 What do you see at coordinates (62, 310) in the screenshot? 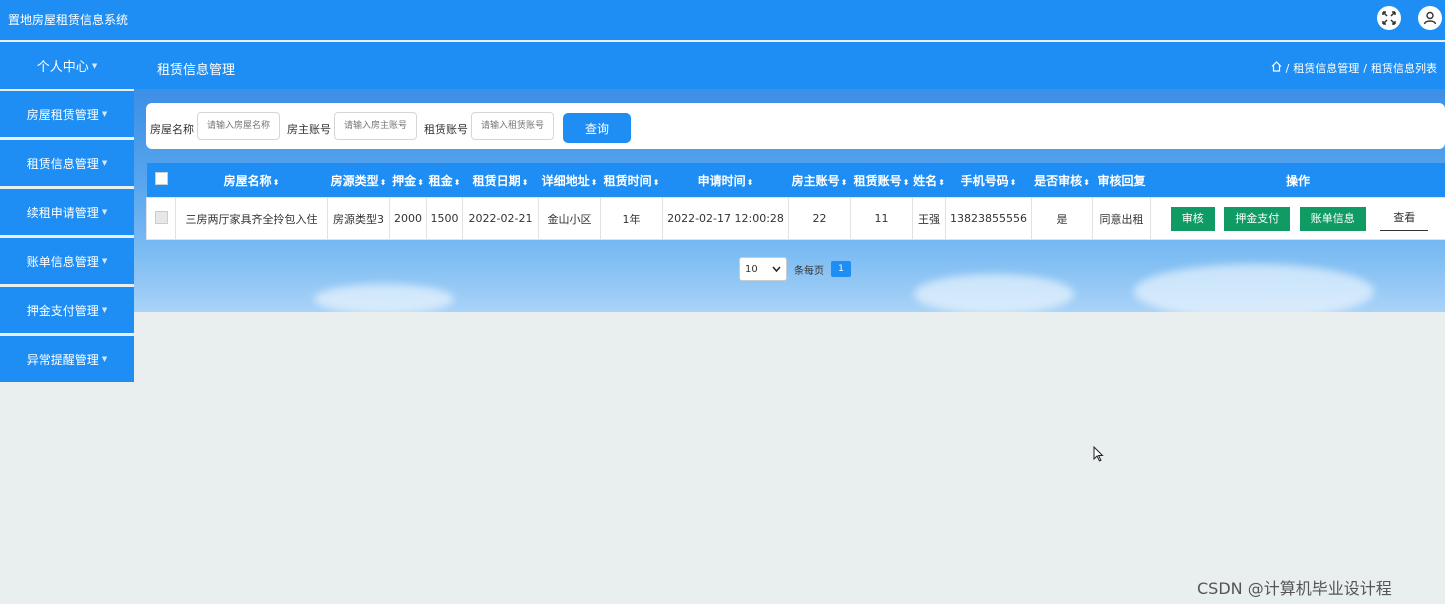
I see `sidebar-item-label: 押金支付管理` at bounding box center [62, 310].